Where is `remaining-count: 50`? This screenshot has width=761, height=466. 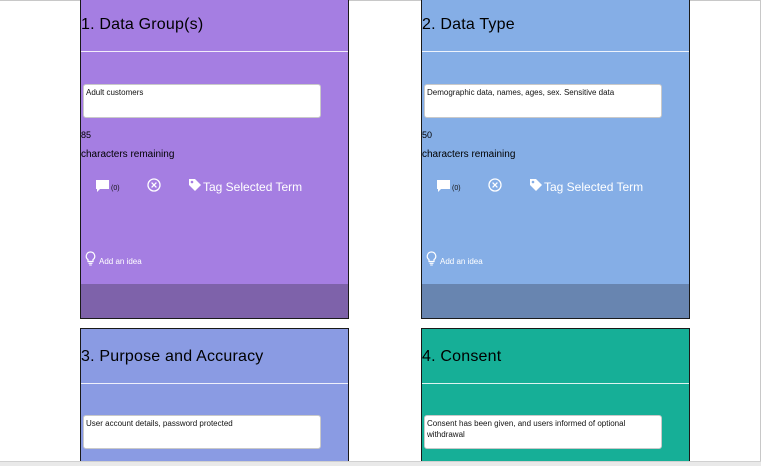
remaining-count: 50 is located at coordinates (427, 135).